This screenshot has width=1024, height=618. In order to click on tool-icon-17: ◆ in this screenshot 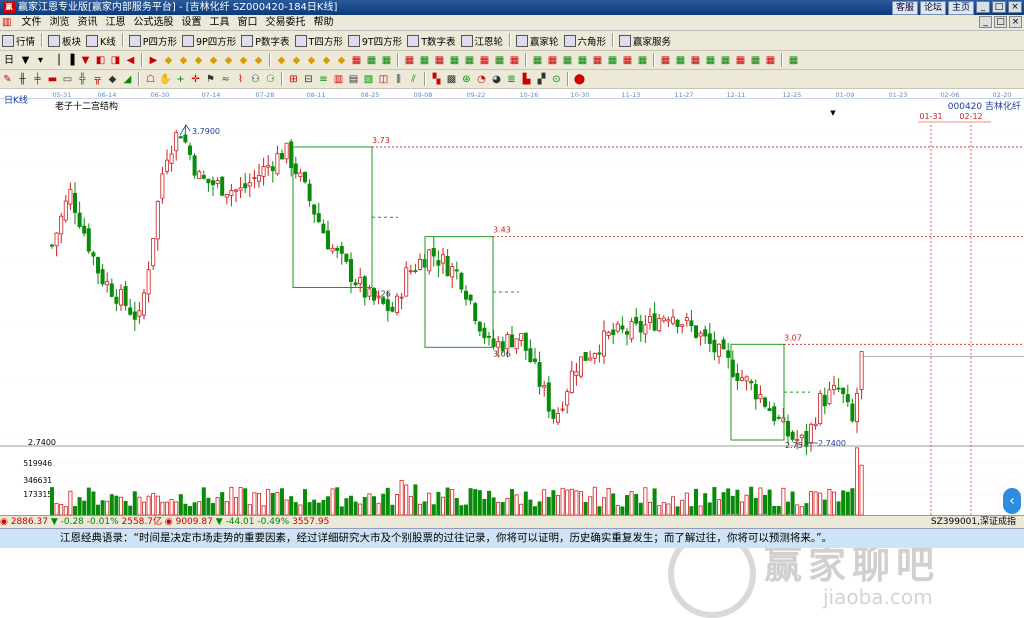, I will do `click(296, 60)`.